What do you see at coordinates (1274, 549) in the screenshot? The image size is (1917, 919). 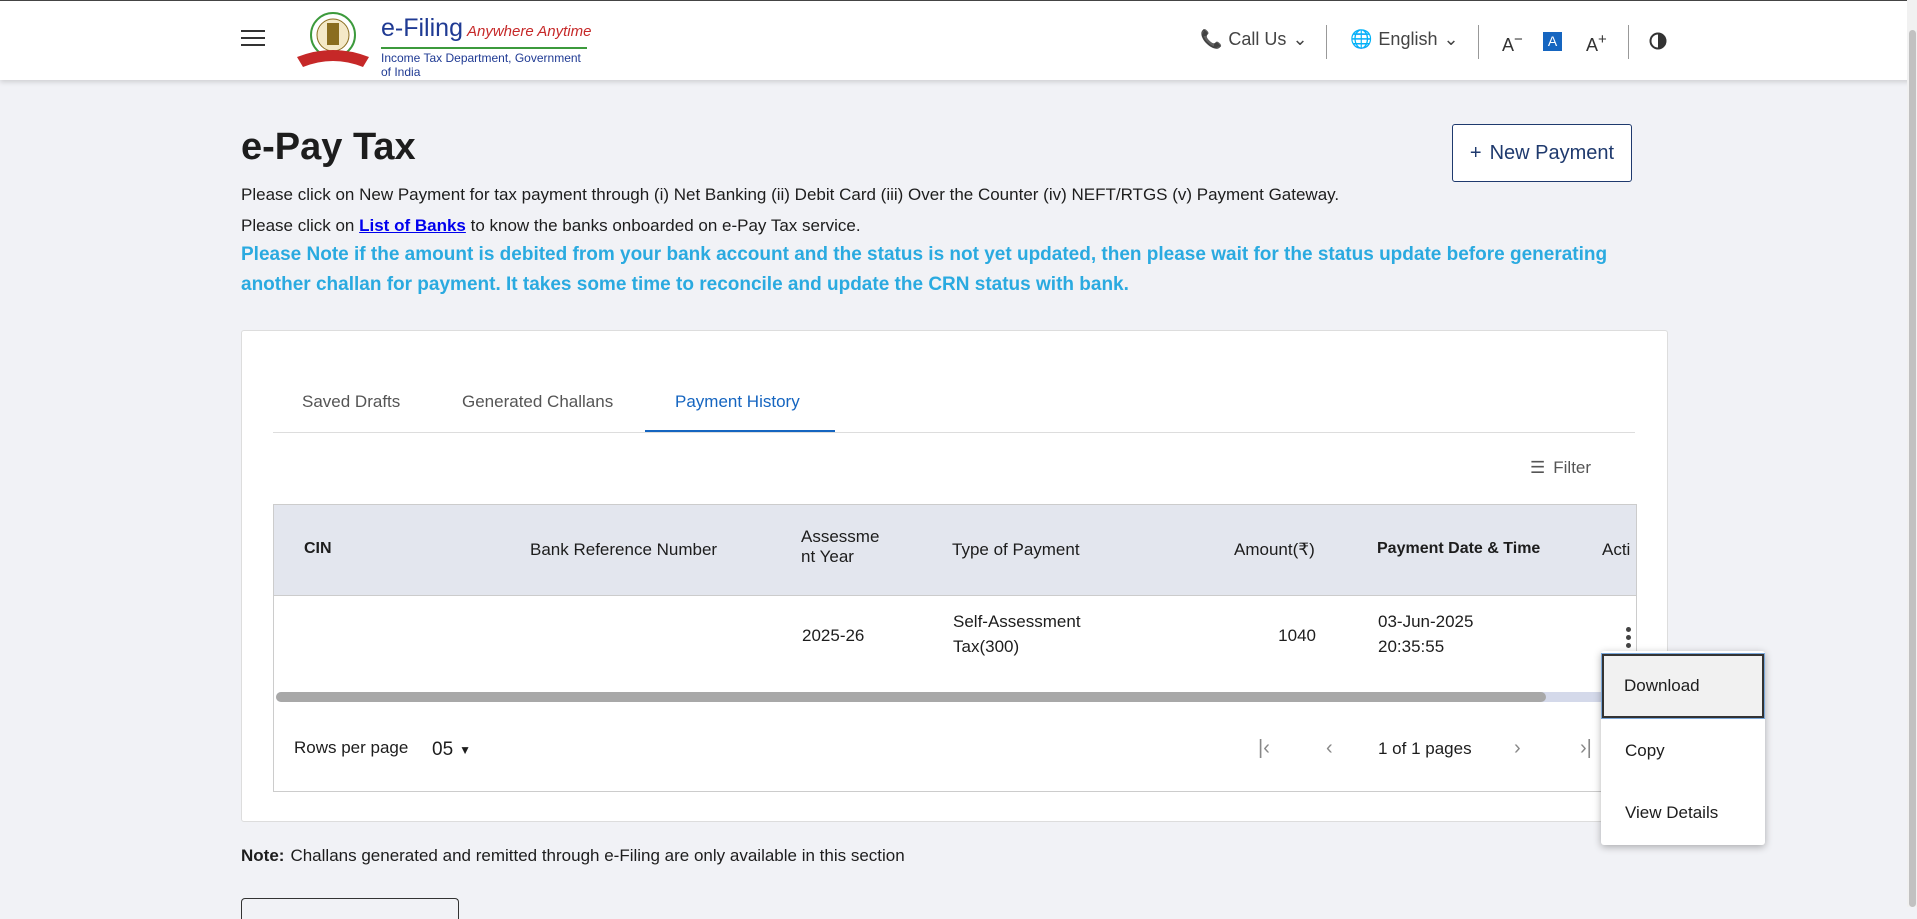 I see `col-amount: Amount(₹)` at bounding box center [1274, 549].